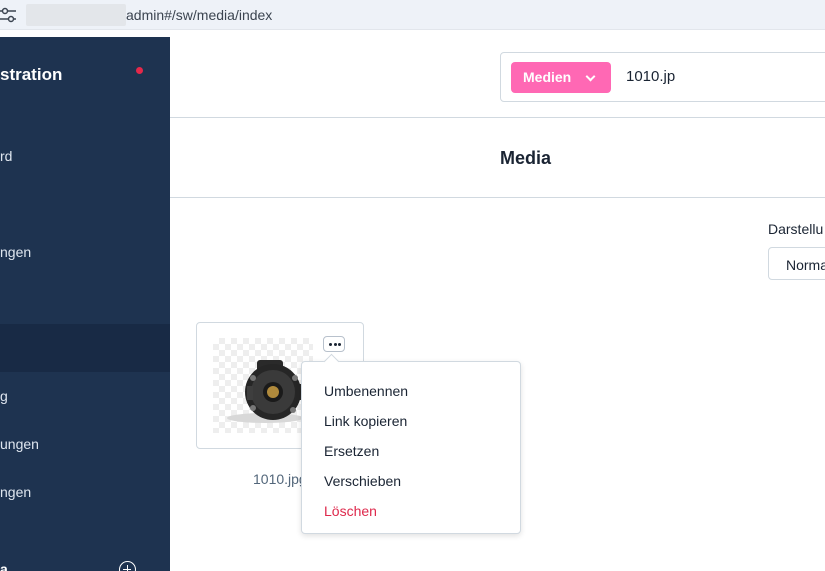 Image resolution: width=825 pixels, height=571 pixels. What do you see at coordinates (366, 391) in the screenshot?
I see `menu-item-rename: Umbenennen` at bounding box center [366, 391].